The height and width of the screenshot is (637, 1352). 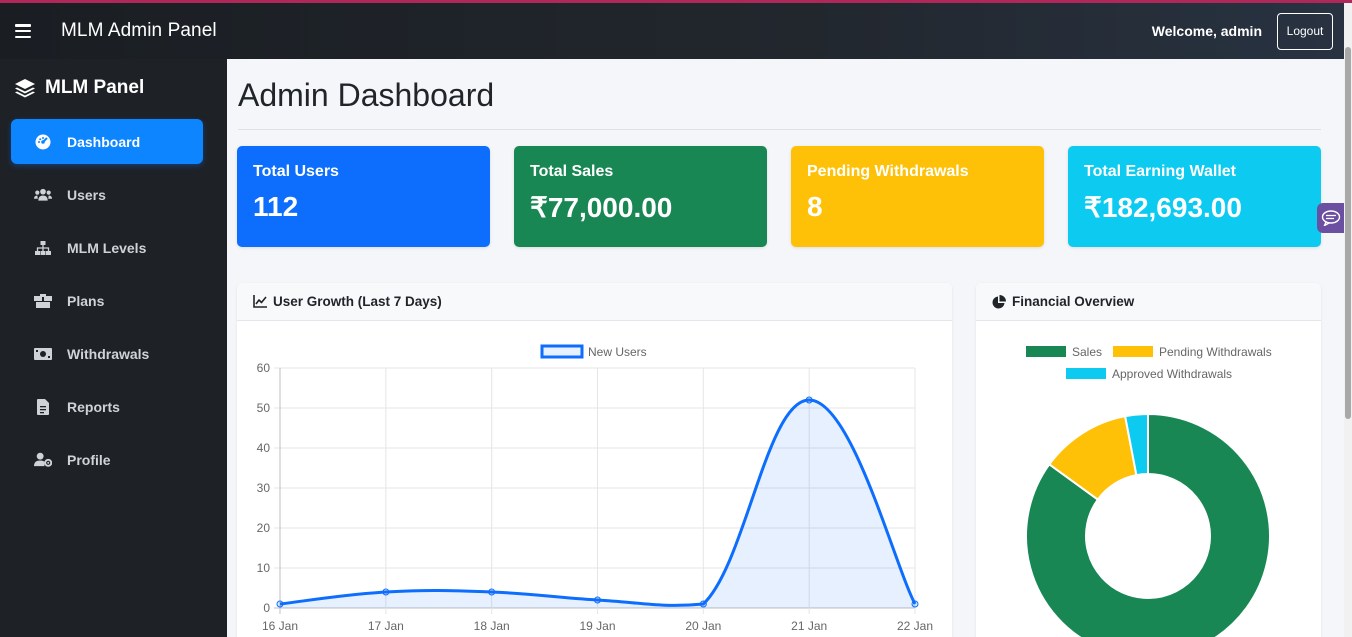 I want to click on sidebar-item-reports: Reports, so click(x=107, y=406).